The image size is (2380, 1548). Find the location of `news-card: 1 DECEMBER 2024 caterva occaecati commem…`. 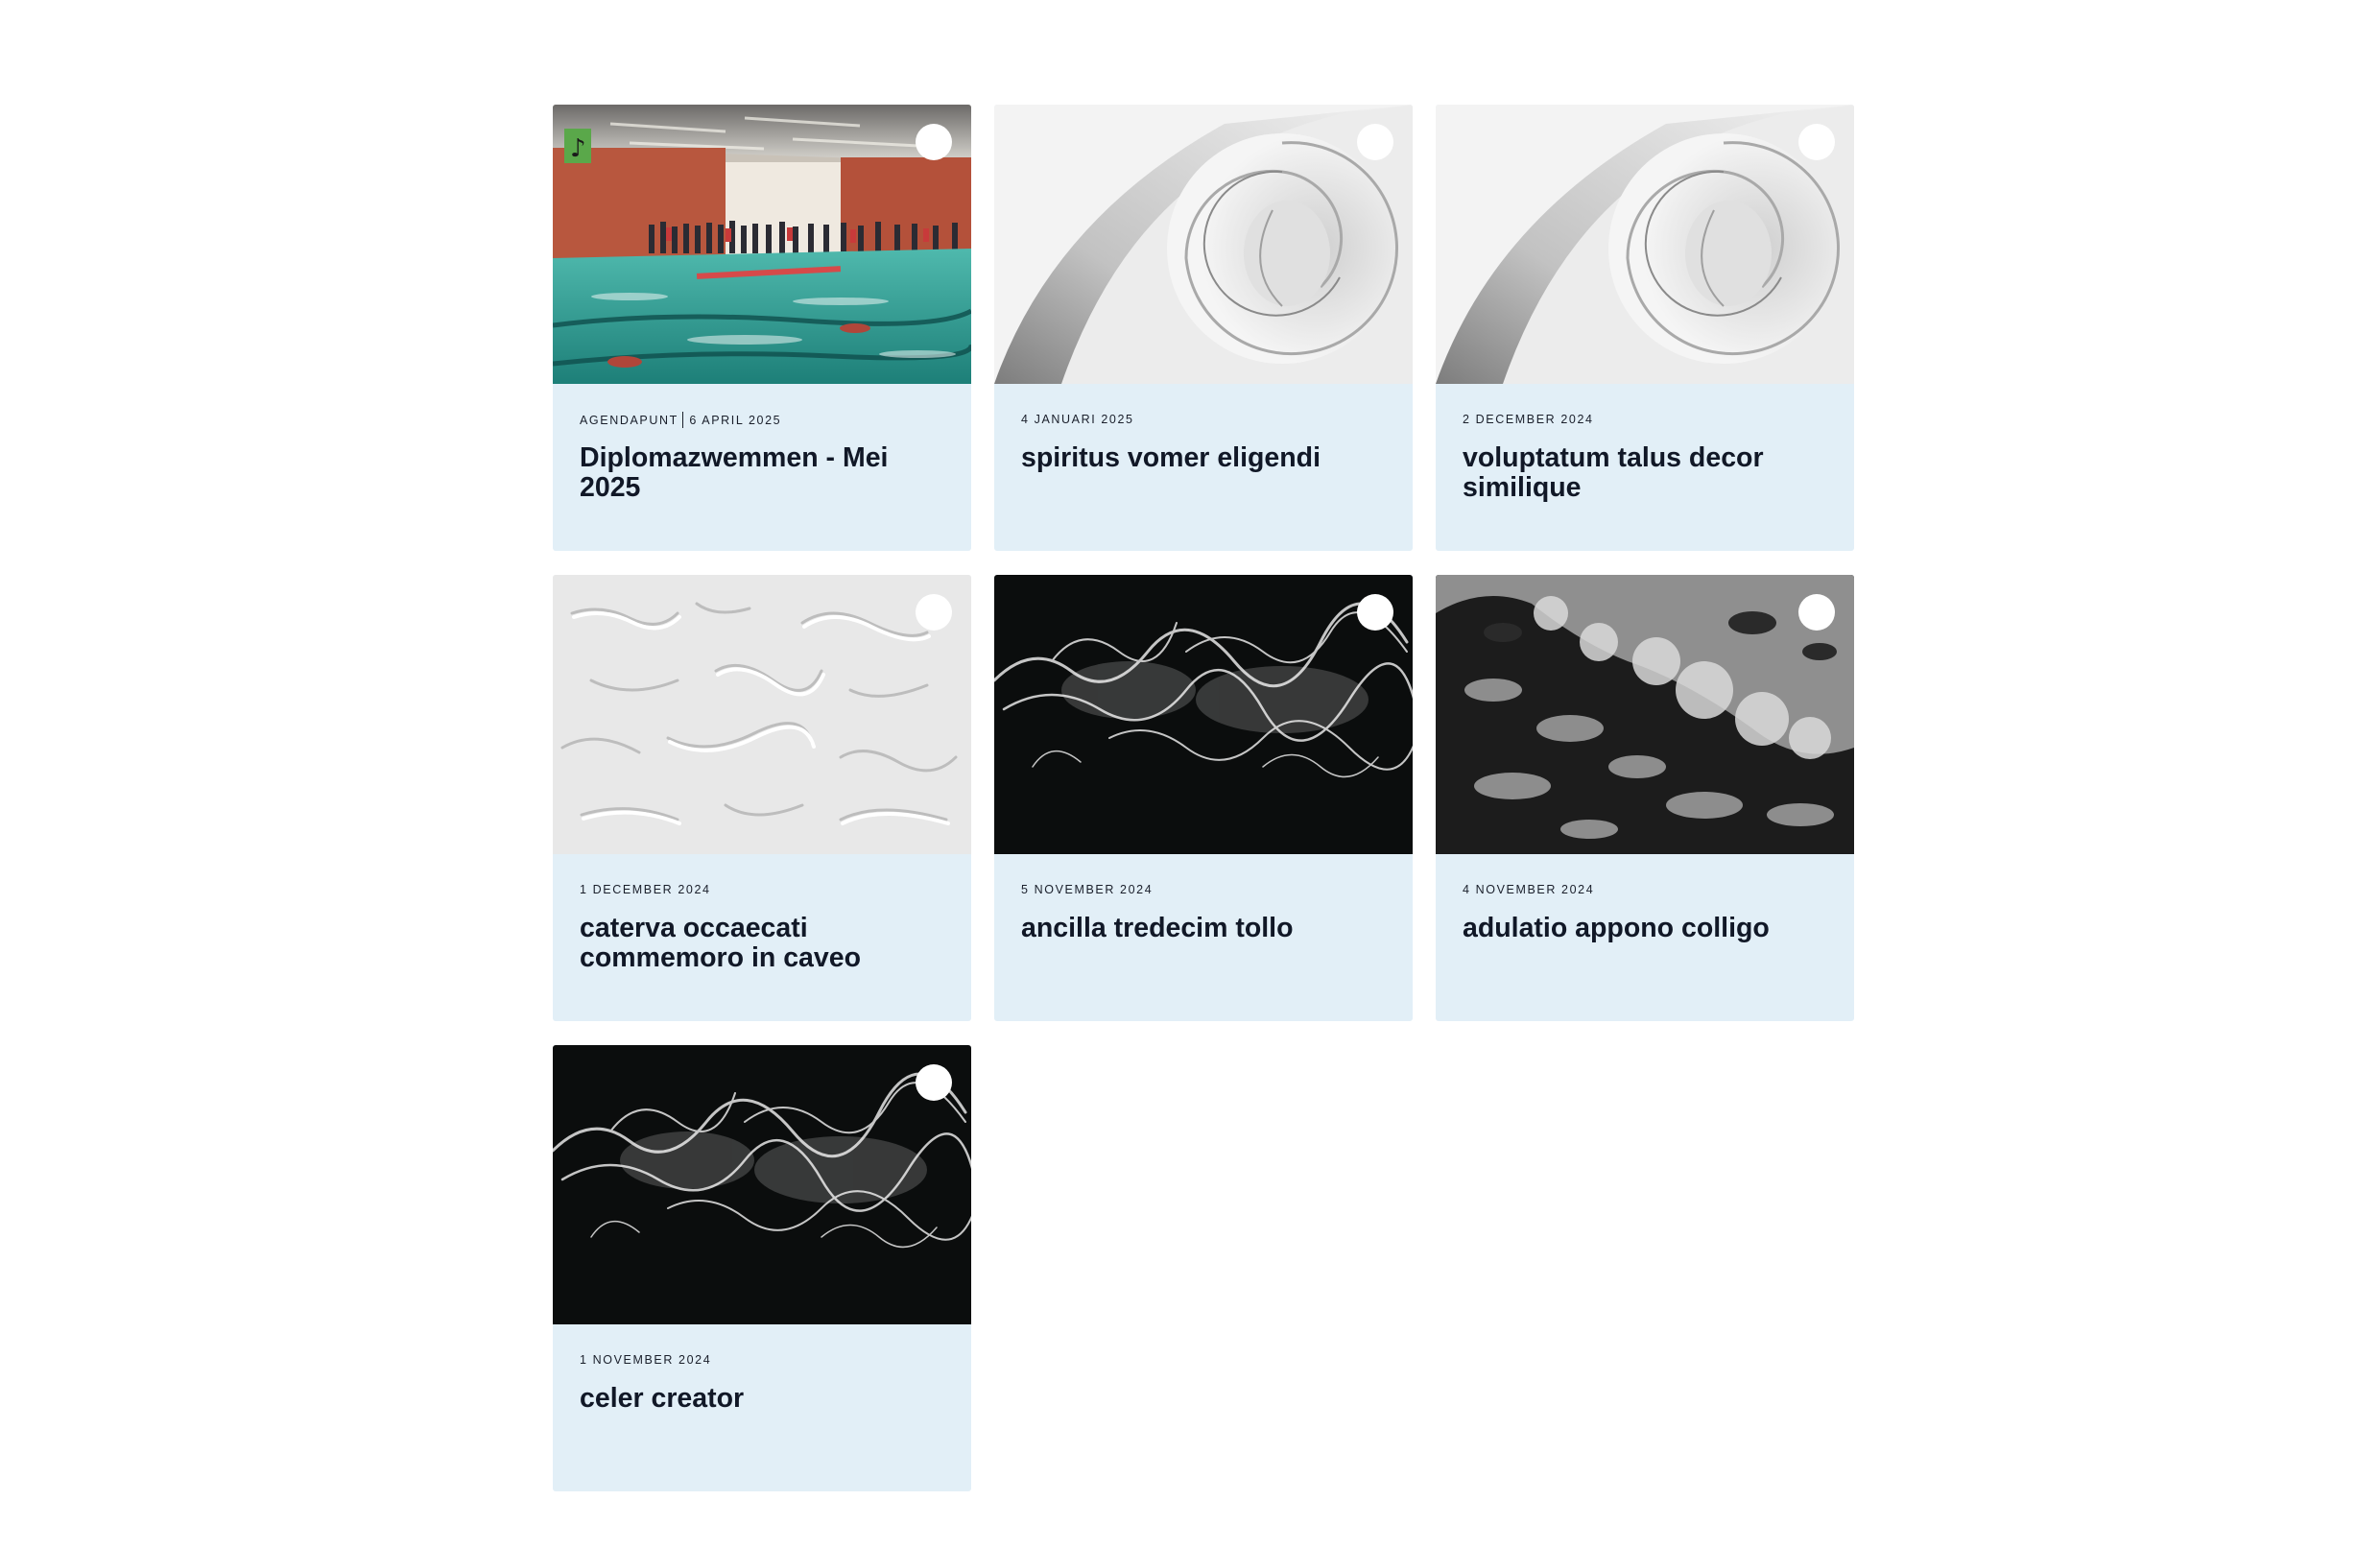

news-card: 1 DECEMBER 2024 caterva occaecati commem… is located at coordinates (762, 798).